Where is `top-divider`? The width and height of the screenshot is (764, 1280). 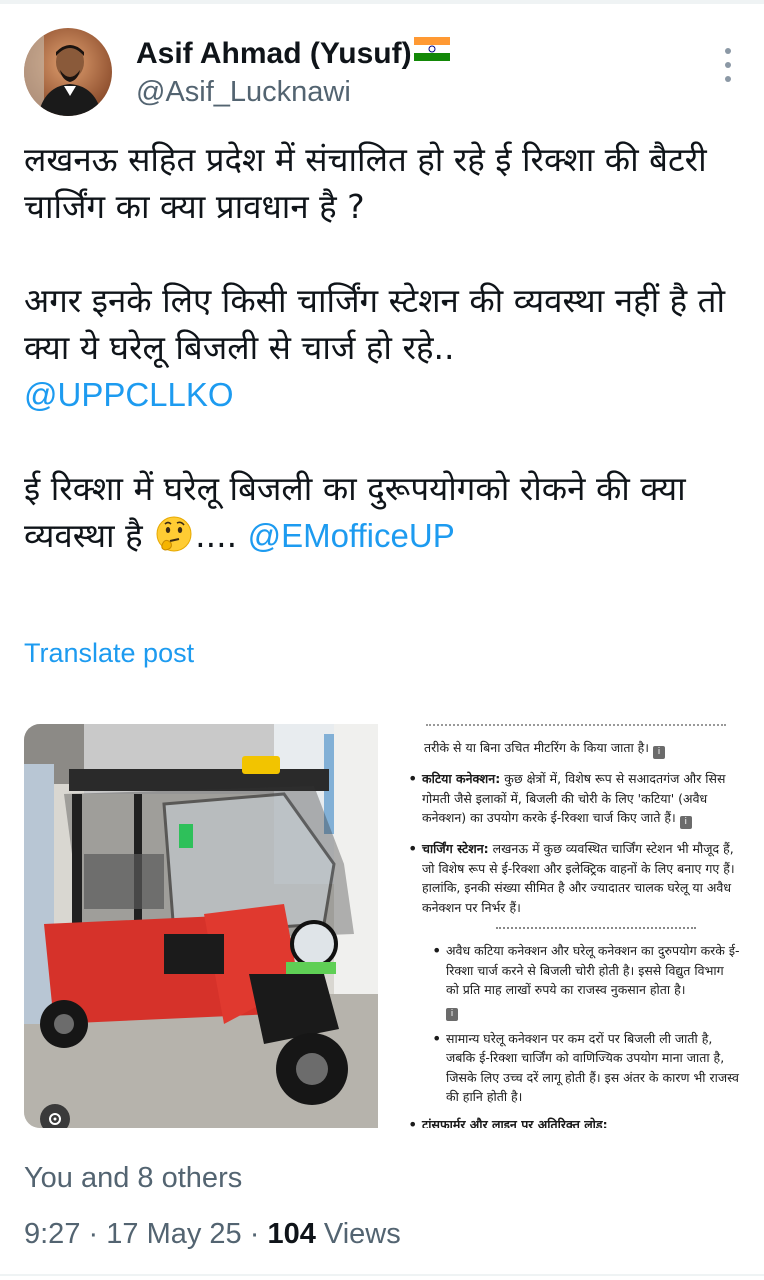 top-divider is located at coordinates (382, 2).